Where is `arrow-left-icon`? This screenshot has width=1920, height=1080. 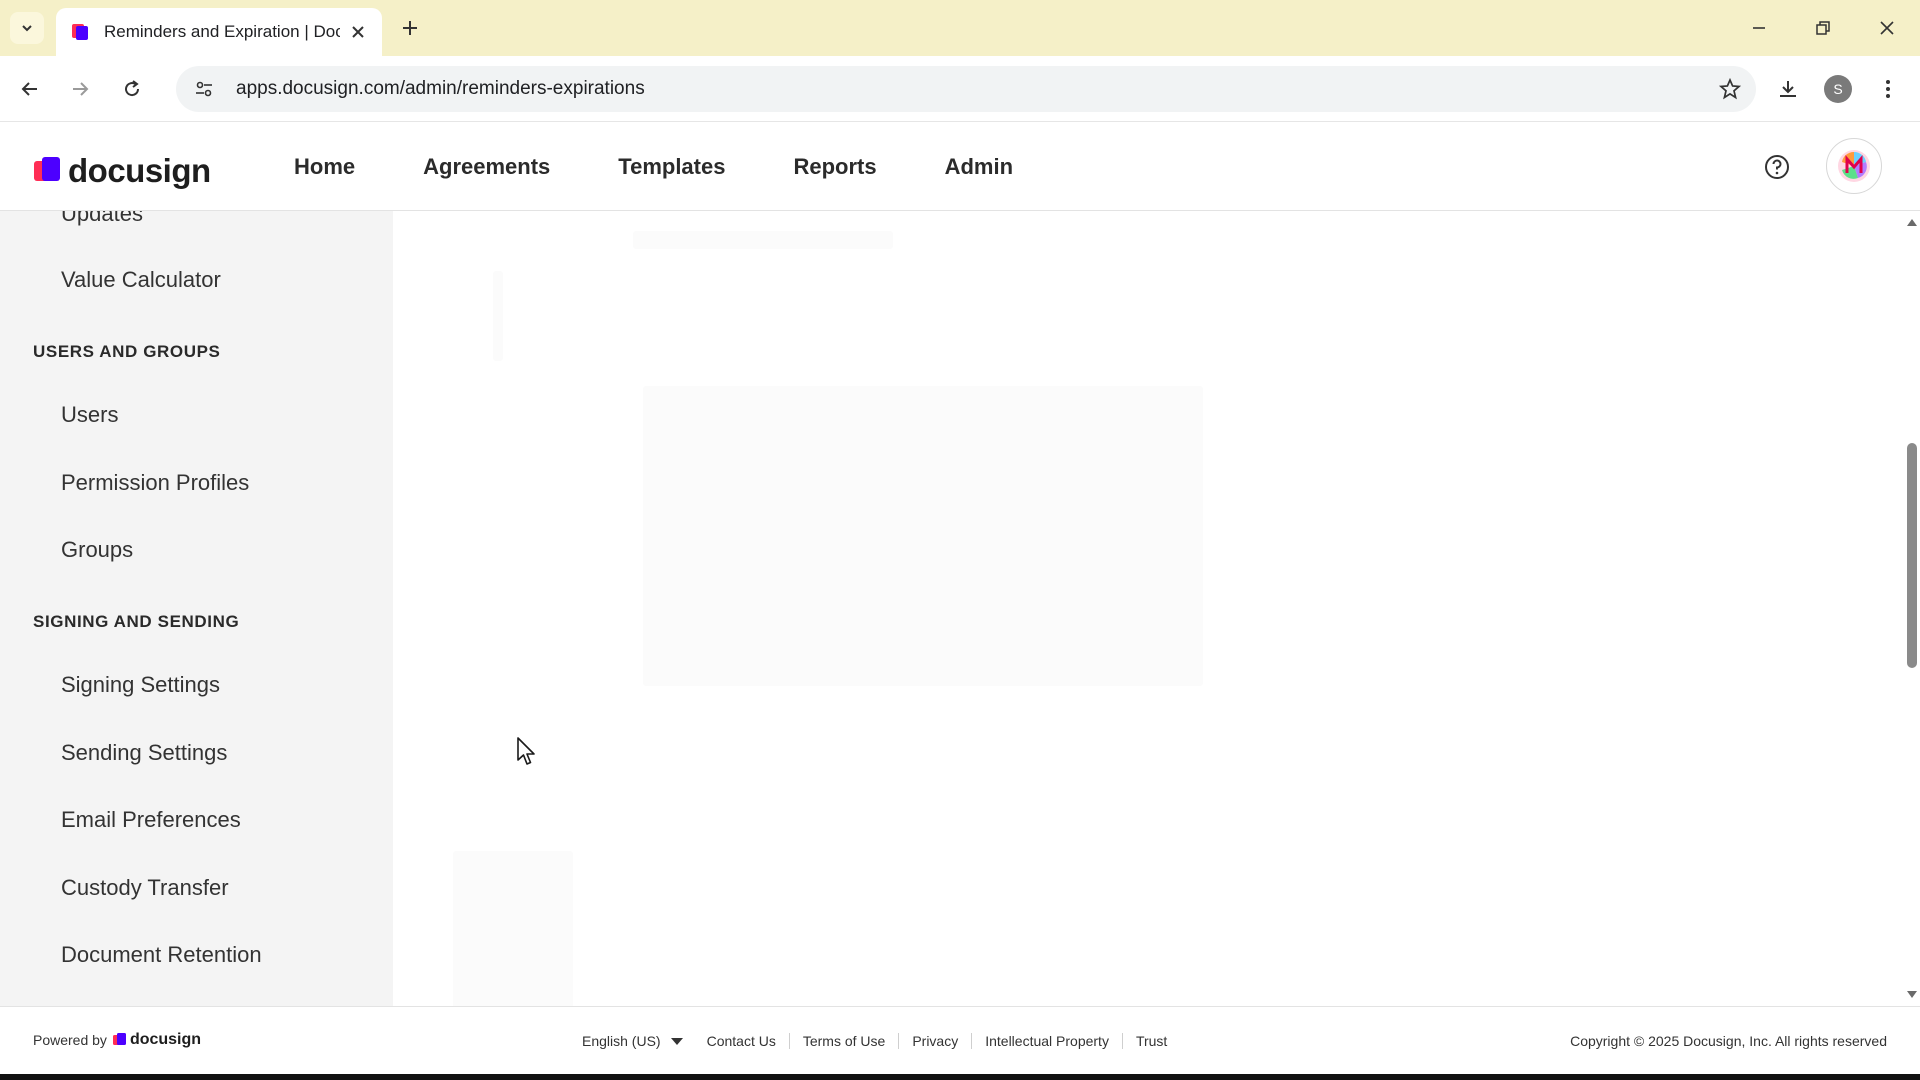 arrow-left-icon is located at coordinates (29, 89).